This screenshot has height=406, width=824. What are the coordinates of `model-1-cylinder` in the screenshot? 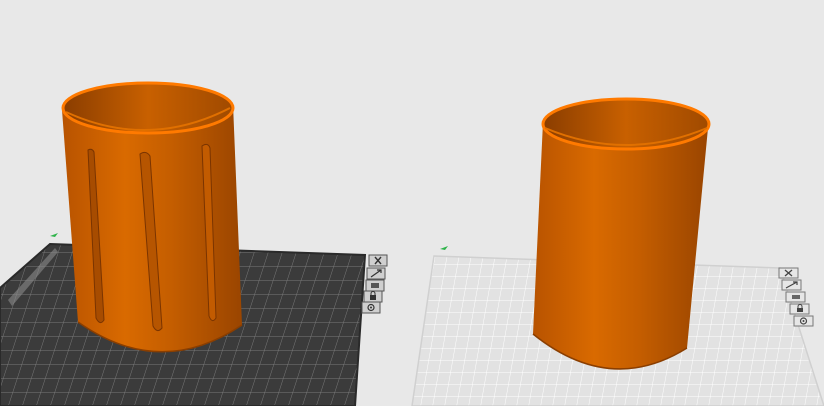 It's located at (152, 217).